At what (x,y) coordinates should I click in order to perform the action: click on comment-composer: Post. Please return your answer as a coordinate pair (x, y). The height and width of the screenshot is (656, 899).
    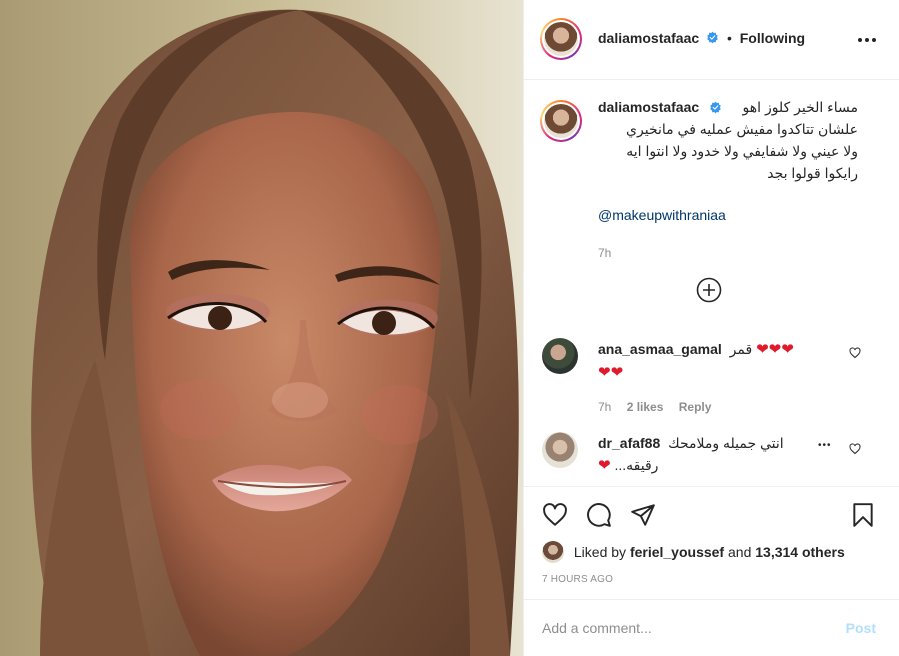
    Looking at the image, I should click on (711, 627).